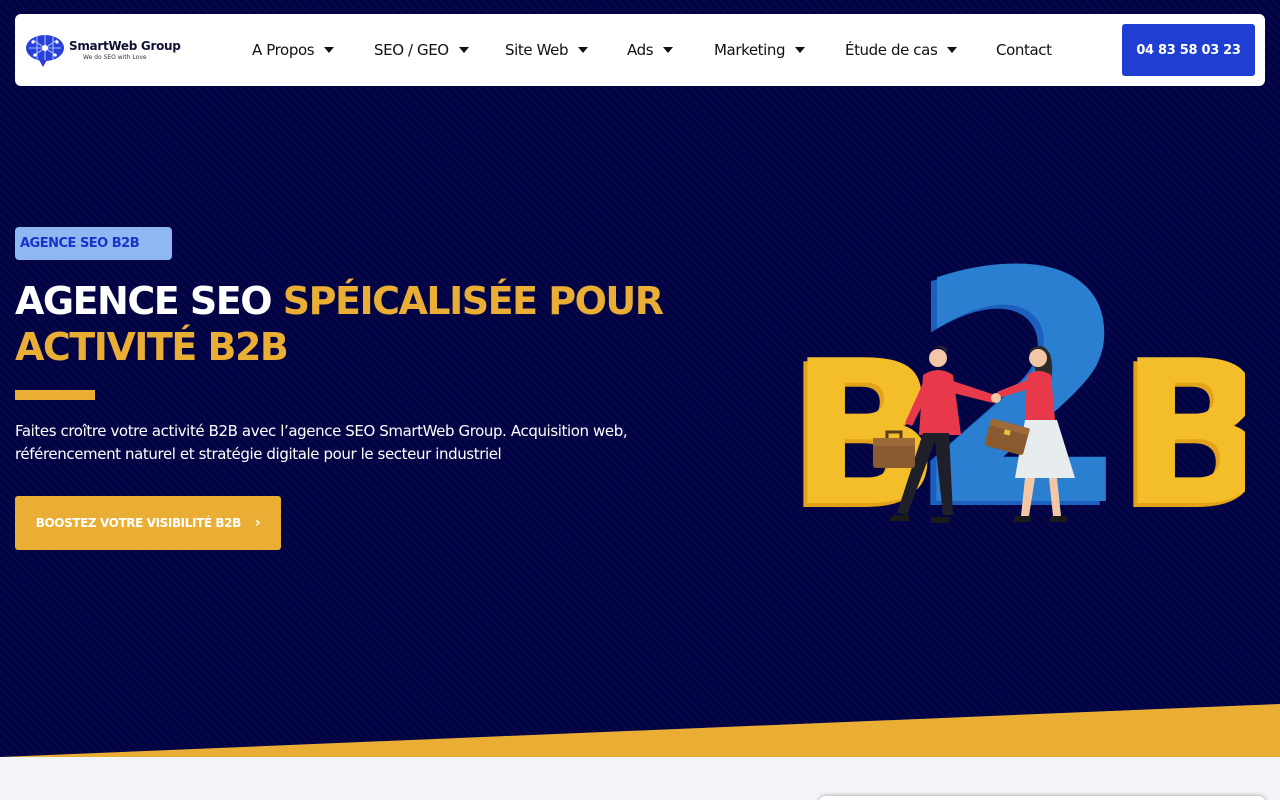 This screenshot has width=1280, height=800. Describe the element at coordinates (1182, 431) in the screenshot. I see `letter-b-right-face: B` at that location.